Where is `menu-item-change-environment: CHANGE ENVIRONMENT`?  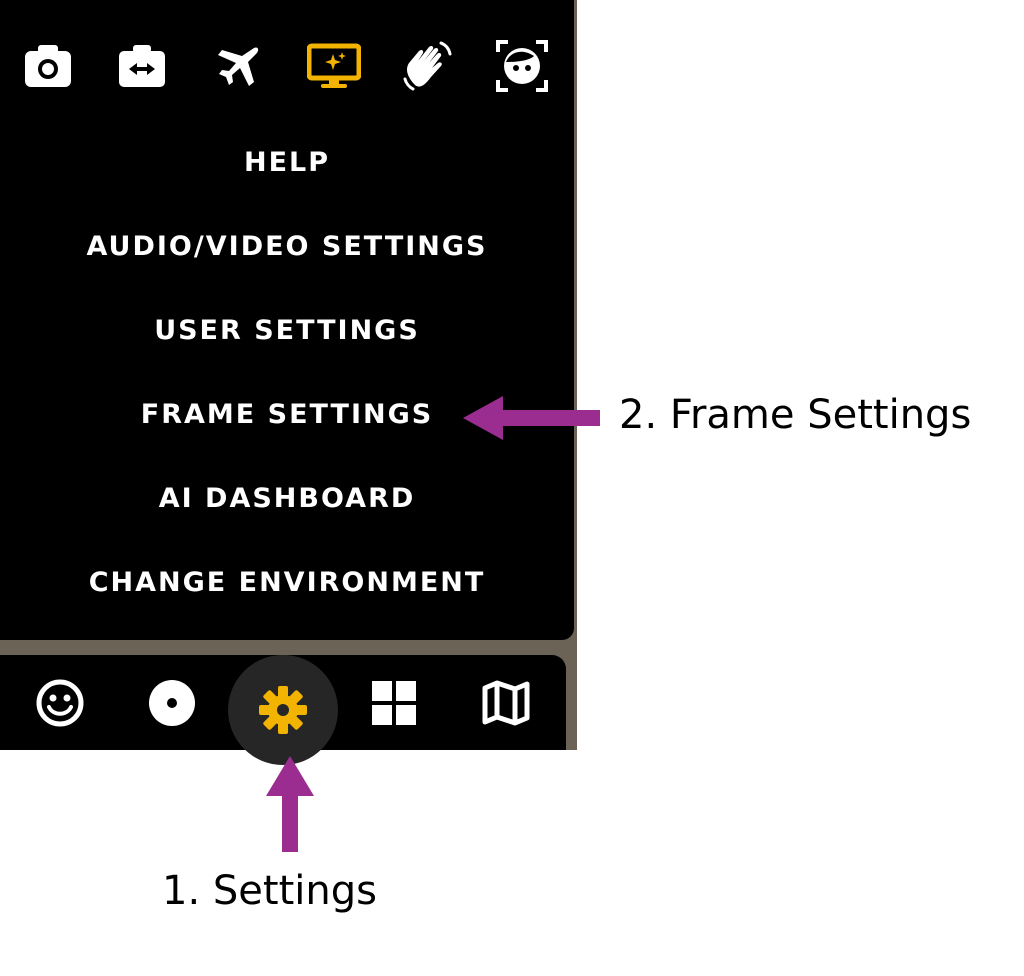 menu-item-change-environment: CHANGE ENVIRONMENT is located at coordinates (287, 582).